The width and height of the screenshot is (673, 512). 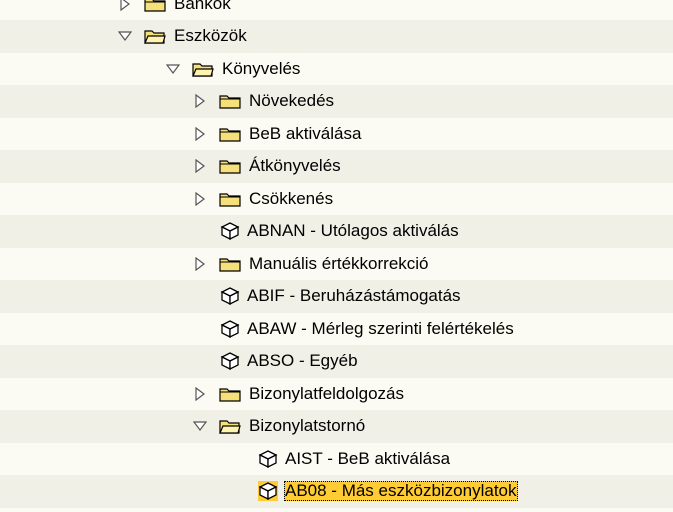 I want to click on tree-row: AIST - BeB aktiválása, so click(x=336, y=458).